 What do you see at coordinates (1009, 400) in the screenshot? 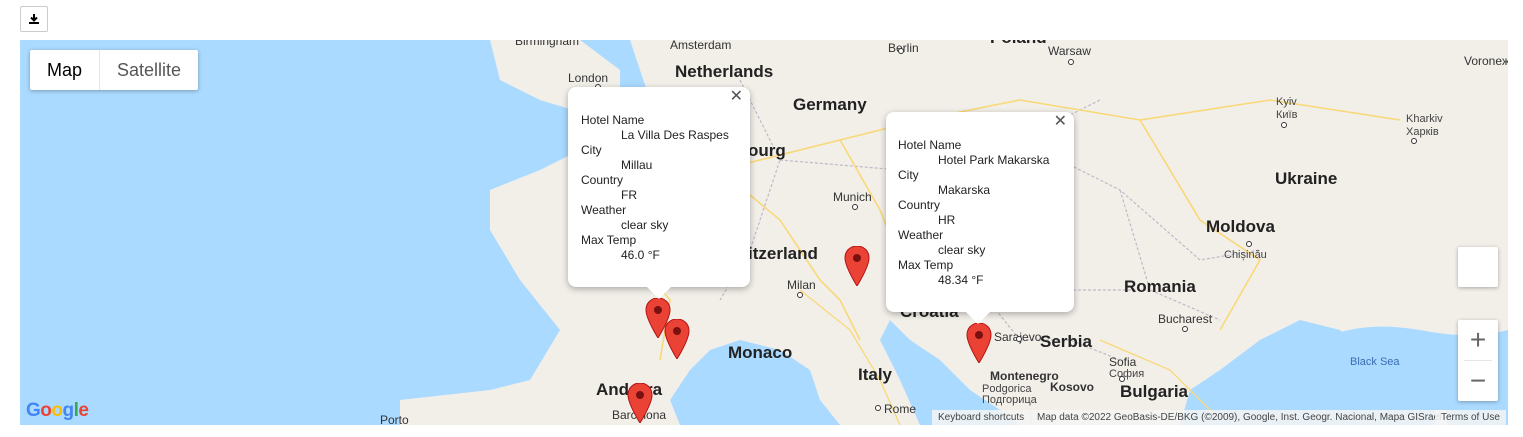
I see `city-label: Подгорица` at bounding box center [1009, 400].